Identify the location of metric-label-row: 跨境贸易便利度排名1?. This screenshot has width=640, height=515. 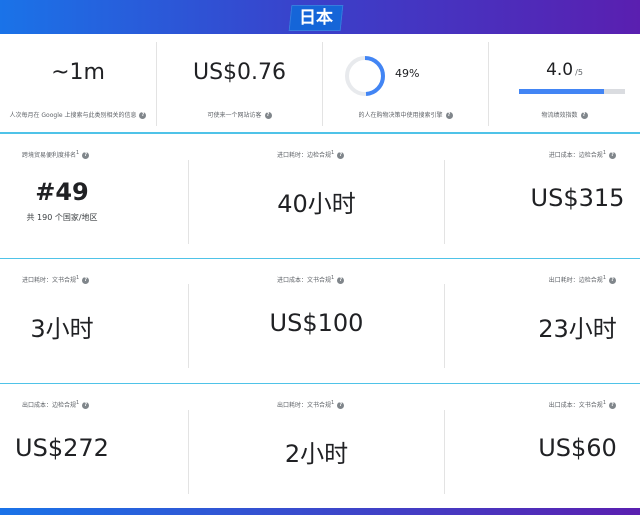
(56, 154).